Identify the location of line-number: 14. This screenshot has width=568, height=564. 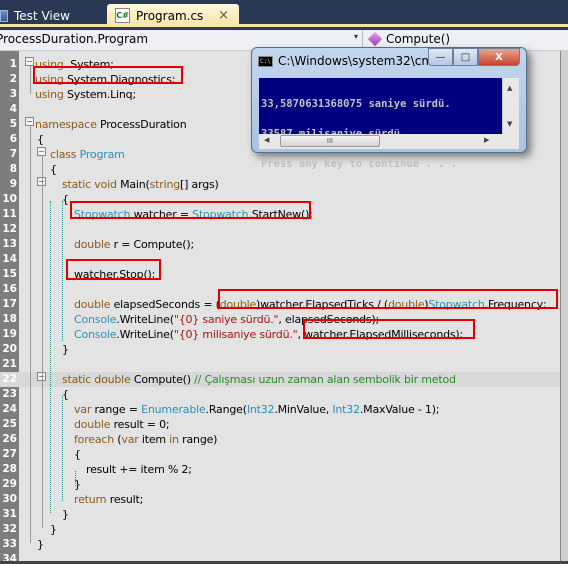
(9, 259).